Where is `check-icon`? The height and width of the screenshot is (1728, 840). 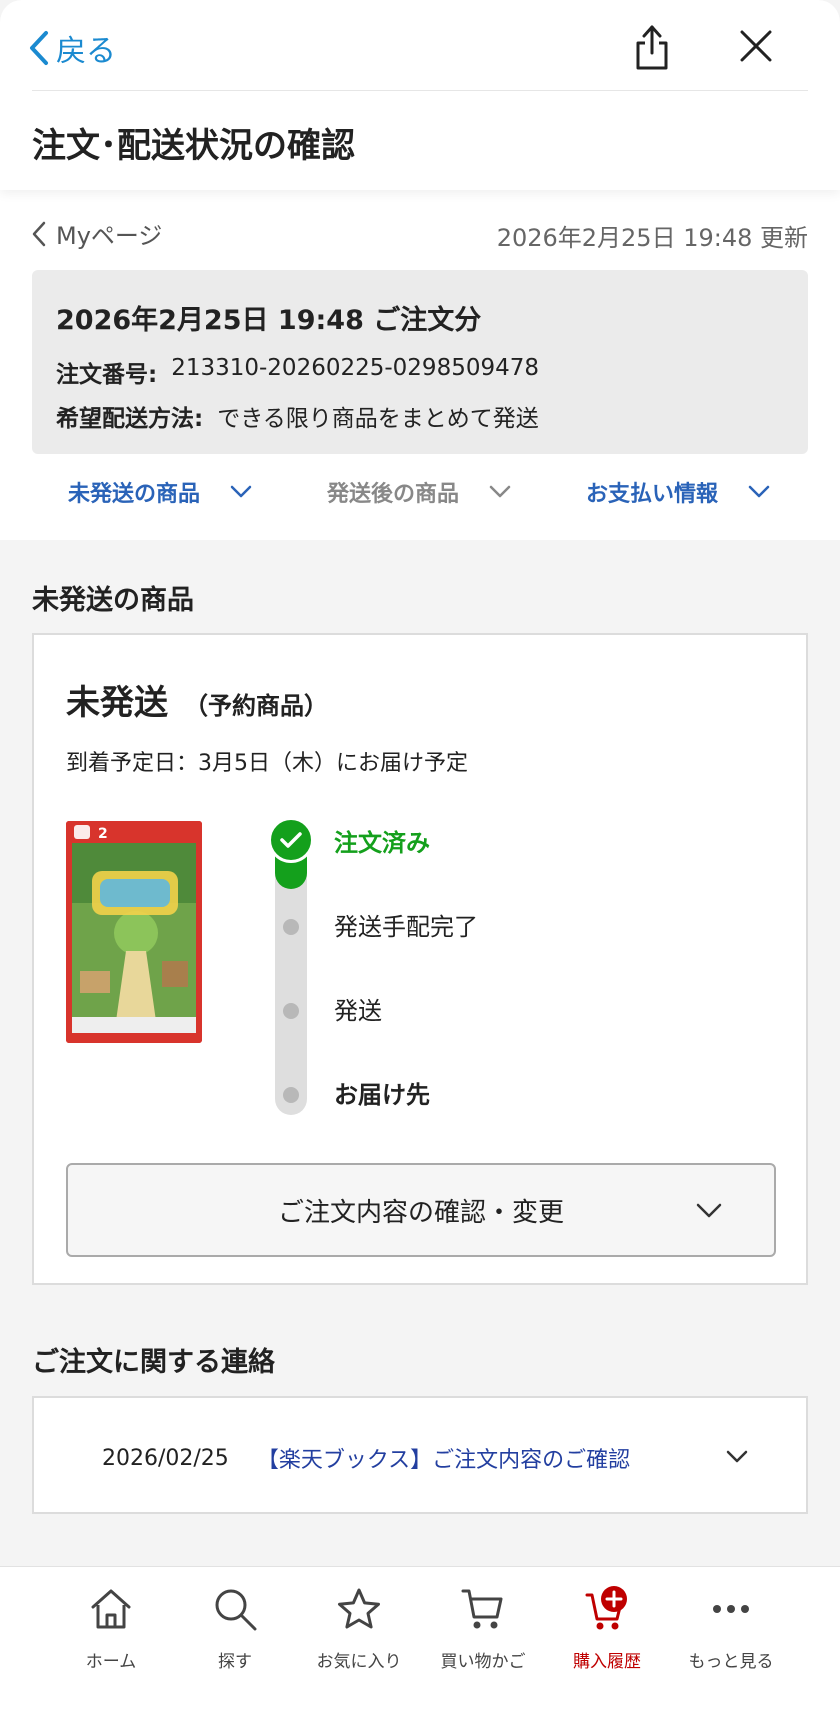
check-icon is located at coordinates (291, 840).